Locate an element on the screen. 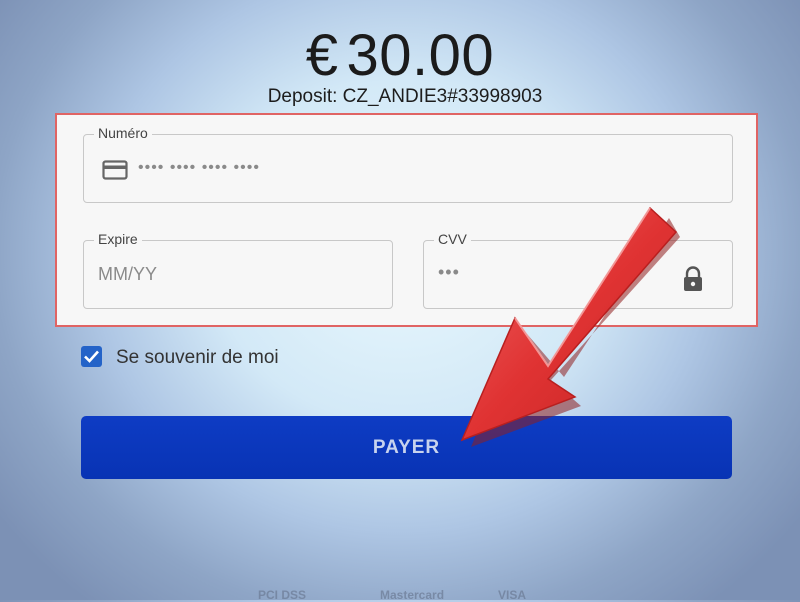 This screenshot has height=602, width=800. deposit-reference: Deposit: CZ_ANDIE3#33998903 is located at coordinates (405, 96).